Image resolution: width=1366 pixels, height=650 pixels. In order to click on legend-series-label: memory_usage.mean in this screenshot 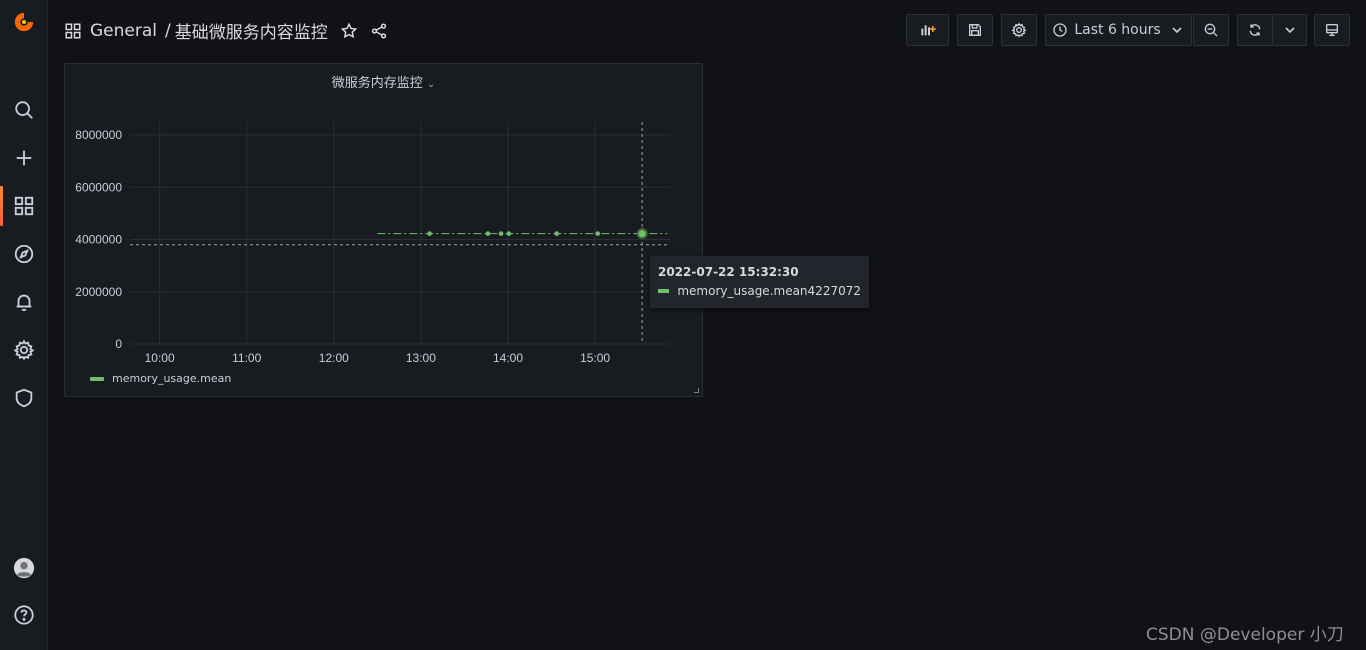, I will do `click(171, 378)`.